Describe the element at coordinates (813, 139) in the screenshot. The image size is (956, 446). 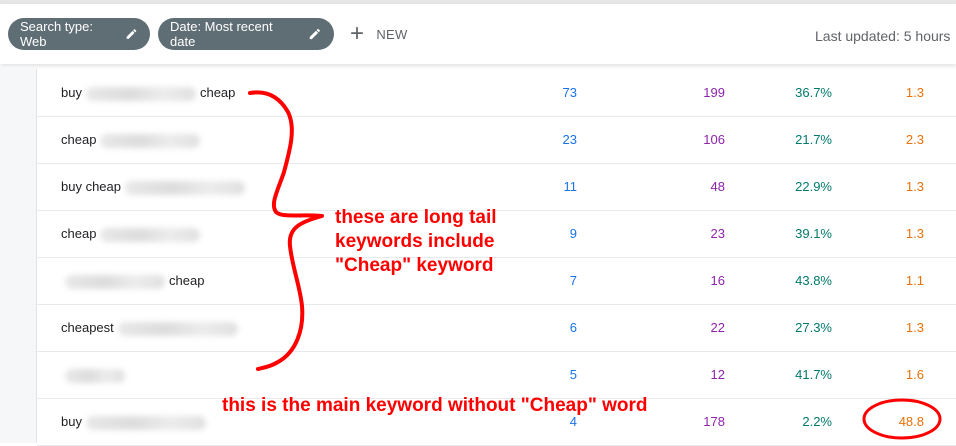
I see `ctr-cell: 21.7%` at that location.